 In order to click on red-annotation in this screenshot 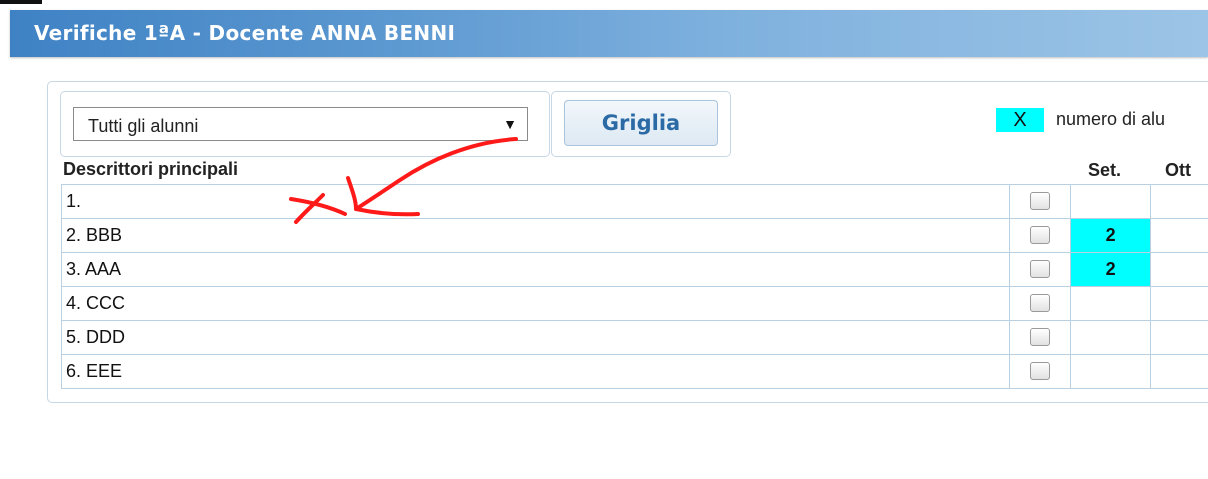, I will do `click(403, 180)`.